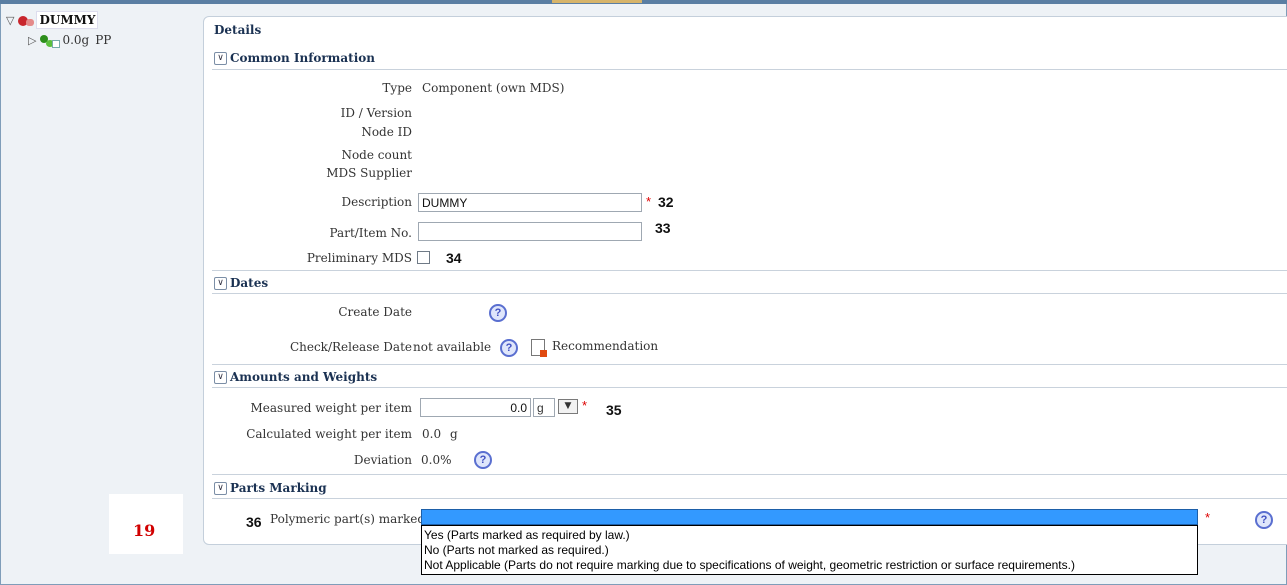  What do you see at coordinates (376, 155) in the screenshot?
I see `node-count-label: Node count` at bounding box center [376, 155].